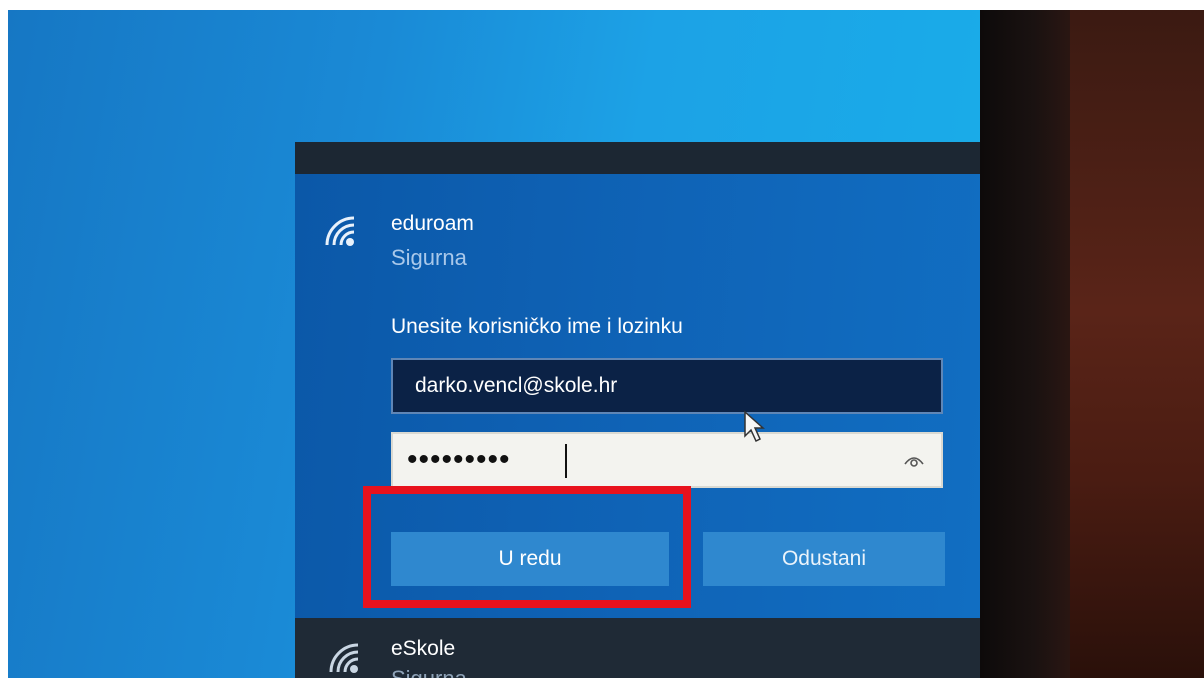  Describe the element at coordinates (459, 459) in the screenshot. I see `password-value: •••••••••` at that location.